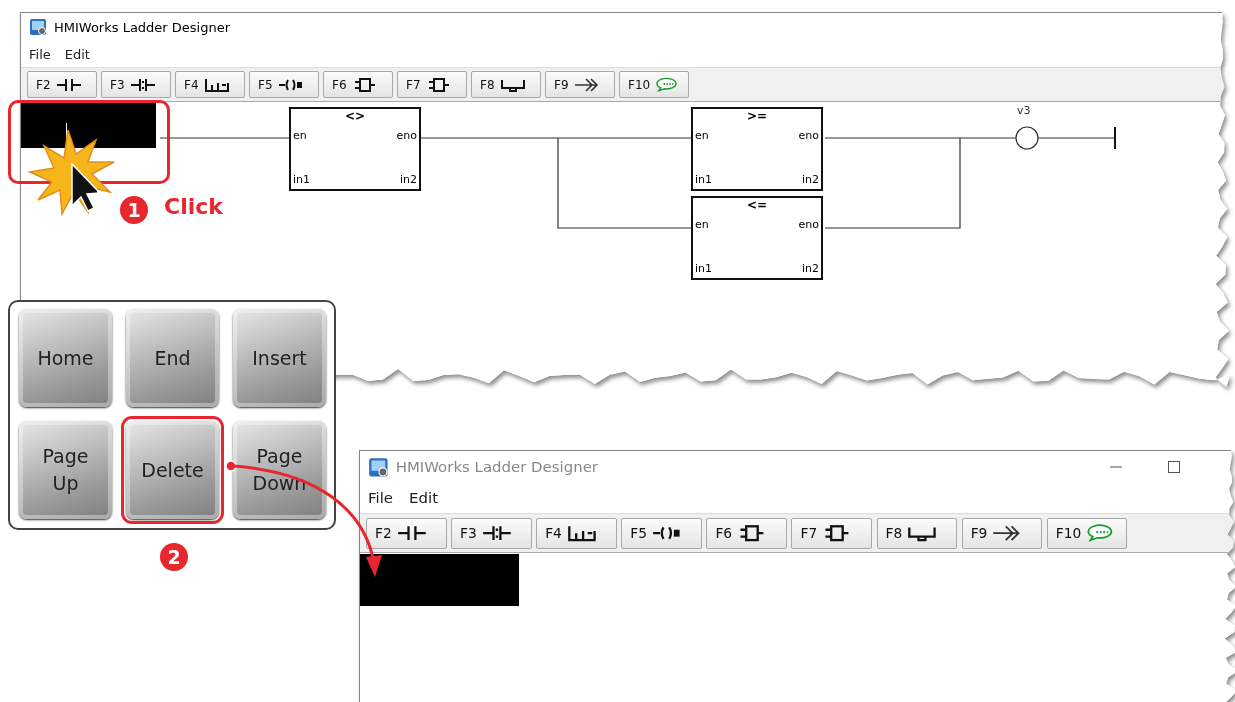  What do you see at coordinates (355, 116) in the screenshot?
I see `block-operator: <>` at bounding box center [355, 116].